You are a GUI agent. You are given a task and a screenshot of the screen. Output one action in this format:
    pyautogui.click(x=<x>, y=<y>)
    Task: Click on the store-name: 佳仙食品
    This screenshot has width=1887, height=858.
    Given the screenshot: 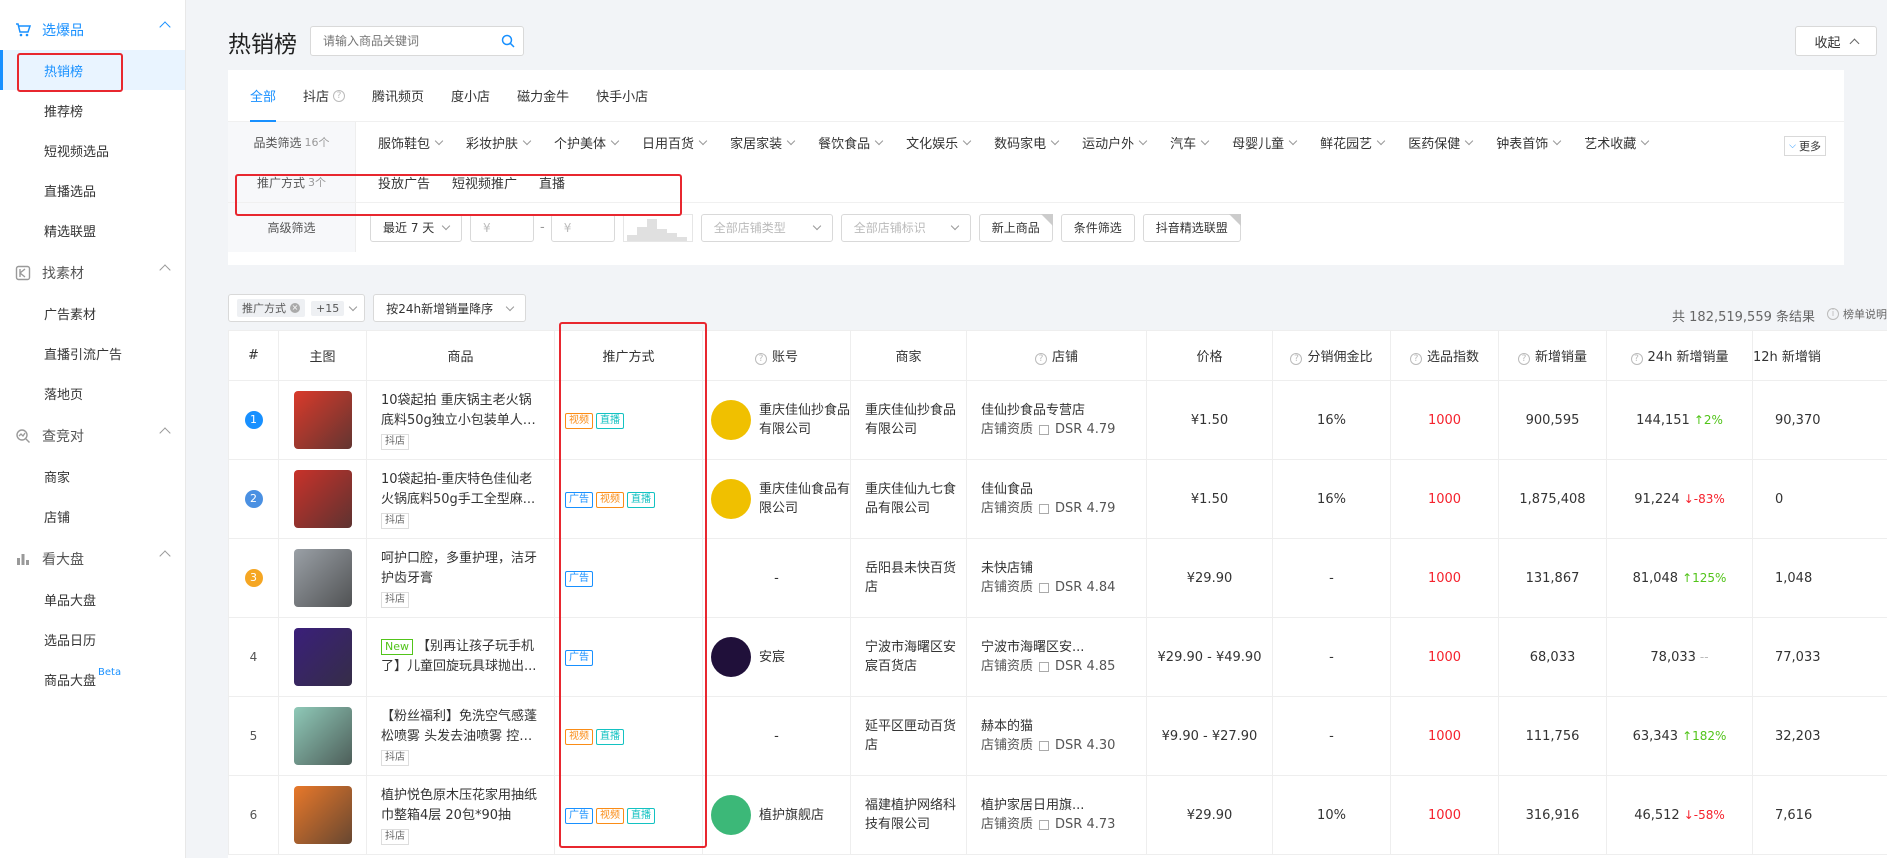 What is the action you would take?
    pyautogui.click(x=1063, y=489)
    